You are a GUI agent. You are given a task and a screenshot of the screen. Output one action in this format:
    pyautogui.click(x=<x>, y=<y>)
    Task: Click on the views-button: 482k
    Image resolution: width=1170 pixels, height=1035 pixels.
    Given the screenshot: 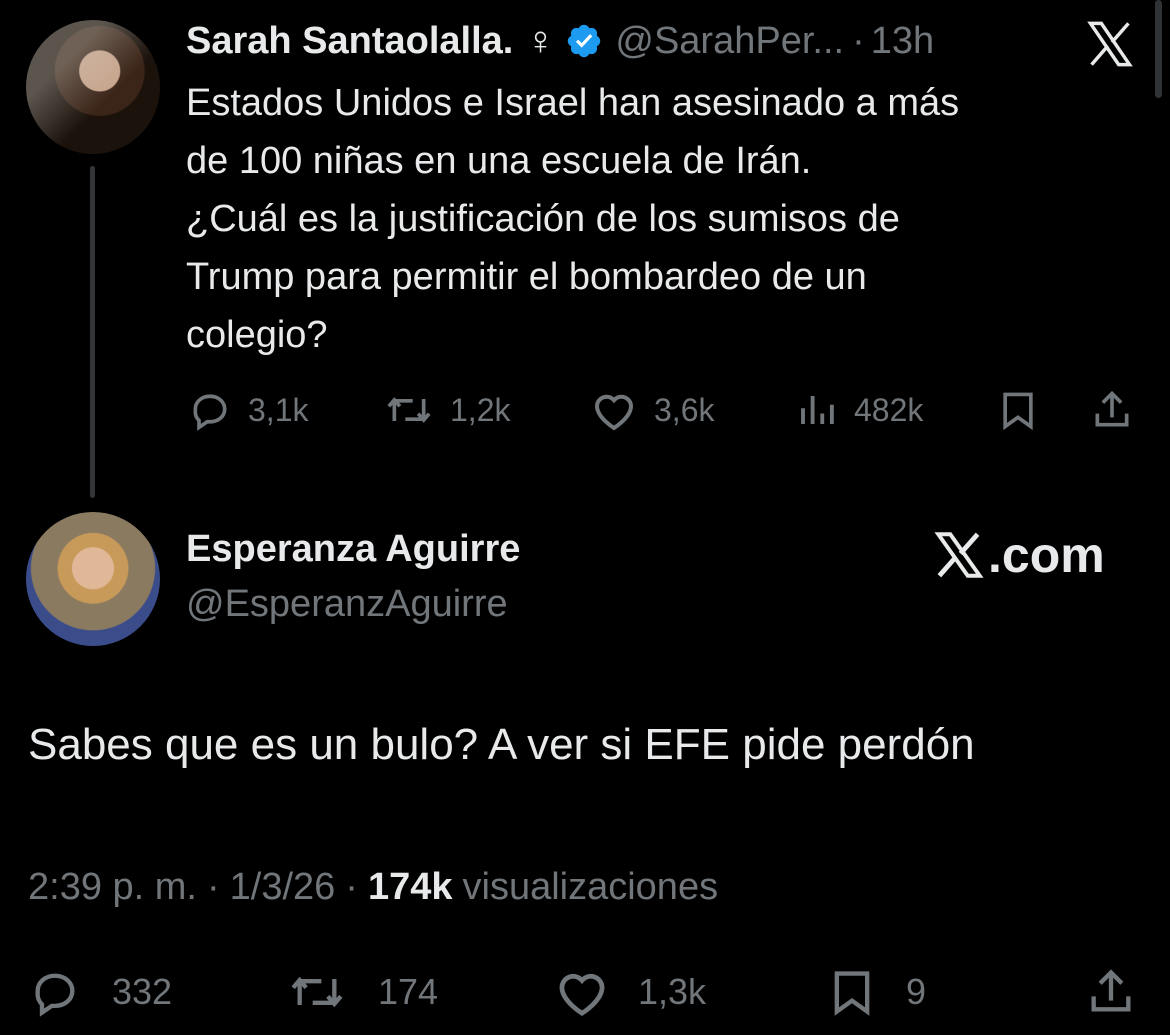 What is the action you would take?
    pyautogui.click(x=859, y=410)
    